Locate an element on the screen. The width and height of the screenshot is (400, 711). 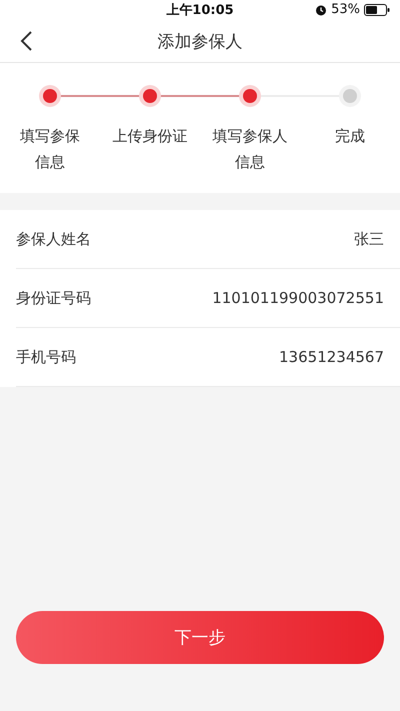
field-value: 110101199003072551 is located at coordinates (298, 298).